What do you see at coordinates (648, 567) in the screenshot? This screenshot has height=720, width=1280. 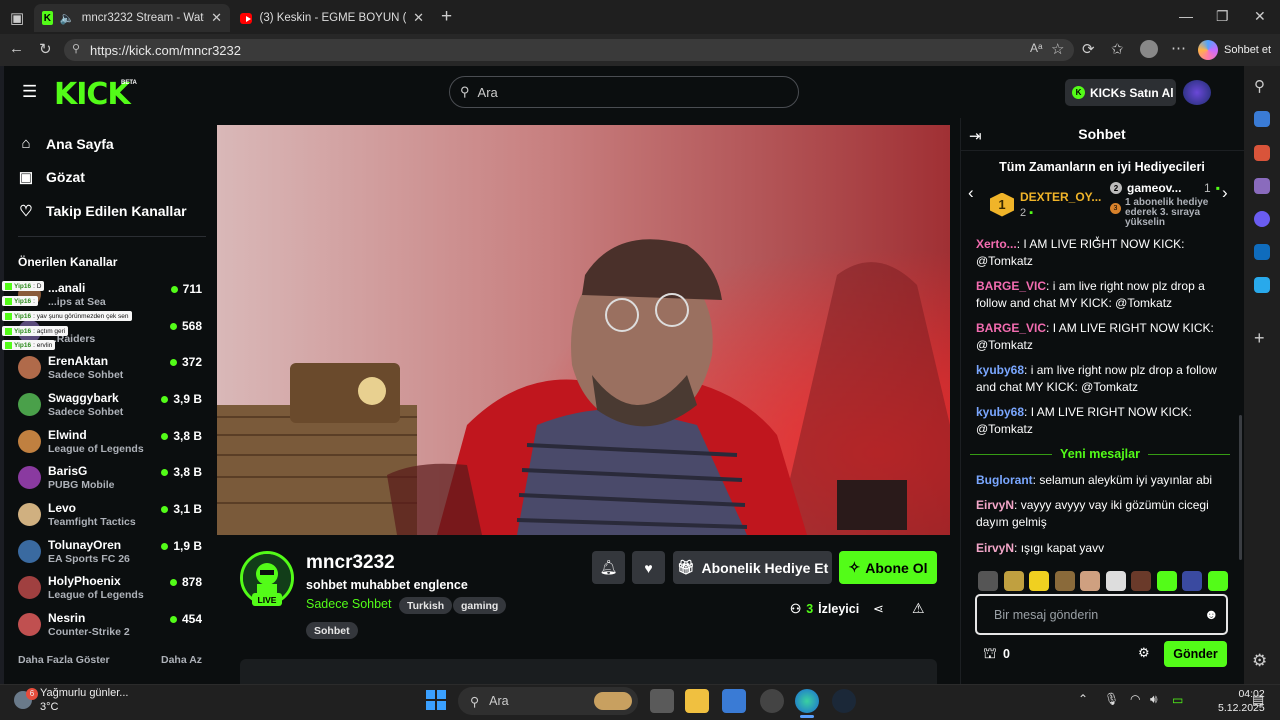 I see `follow-heart-button: ♥` at bounding box center [648, 567].